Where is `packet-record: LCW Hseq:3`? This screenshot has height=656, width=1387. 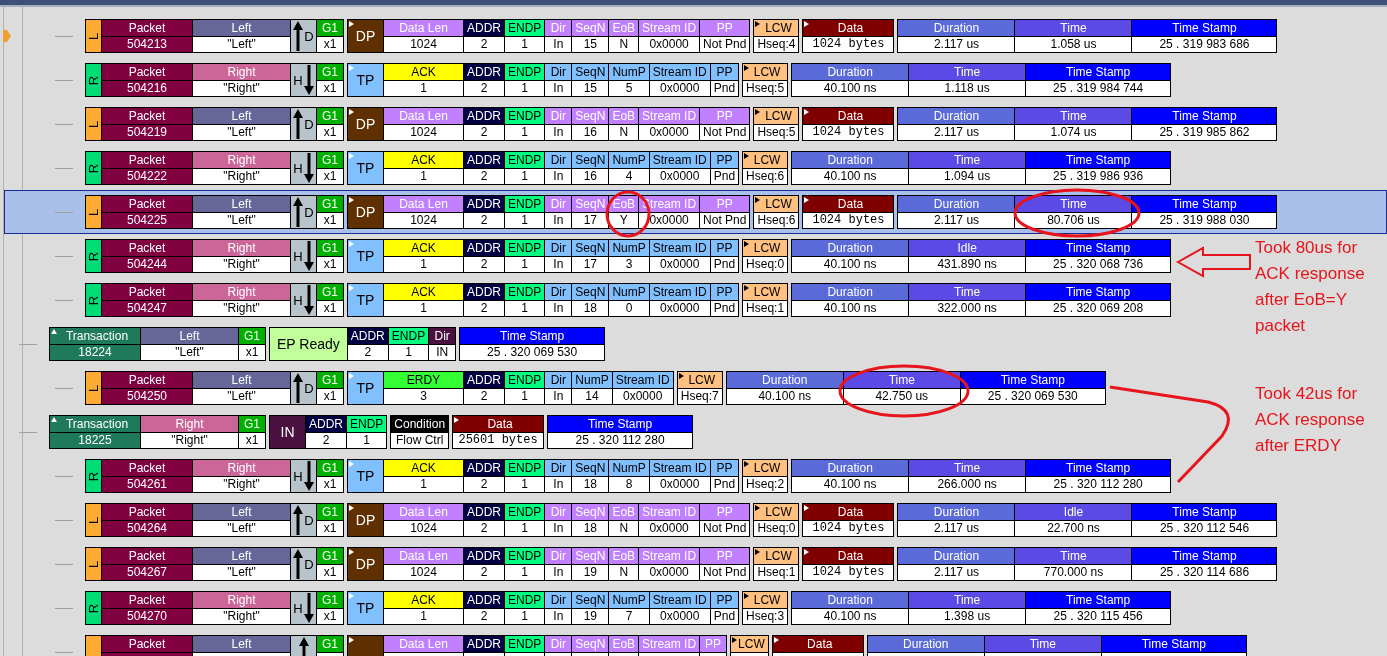 packet-record: LCW Hseq:3 is located at coordinates (765, 608).